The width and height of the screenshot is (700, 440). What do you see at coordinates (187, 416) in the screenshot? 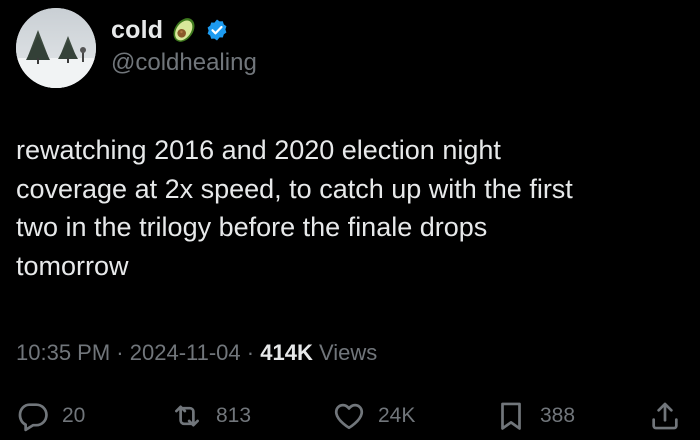
I see `repost-icon` at bounding box center [187, 416].